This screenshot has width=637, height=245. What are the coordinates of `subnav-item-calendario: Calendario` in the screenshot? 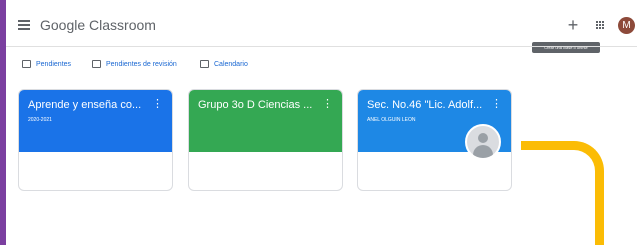 It's located at (224, 64).